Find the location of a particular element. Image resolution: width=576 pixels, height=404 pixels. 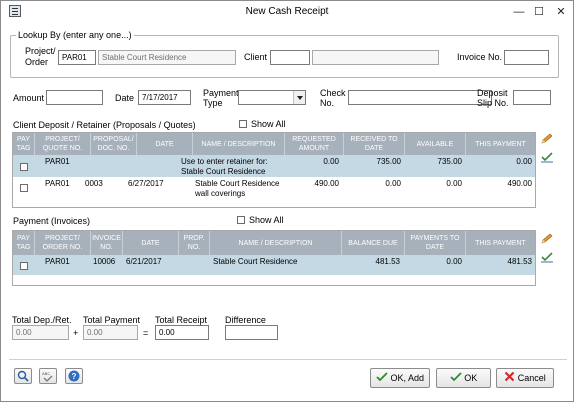

retainer-col-available: AVAILABLE is located at coordinates (435, 144).